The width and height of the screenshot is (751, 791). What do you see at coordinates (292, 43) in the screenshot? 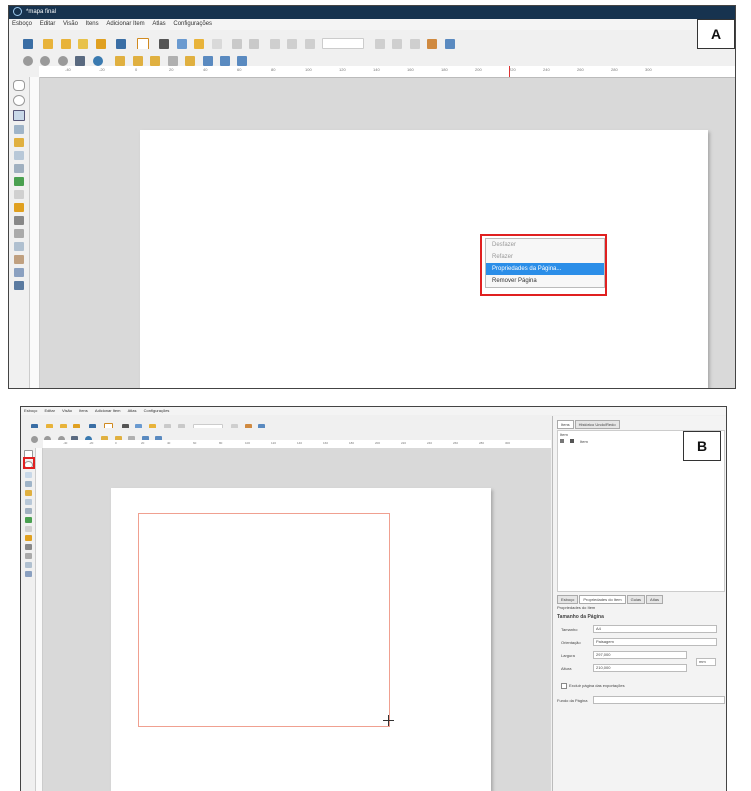
I see `atlas-first-icon` at bounding box center [292, 43].